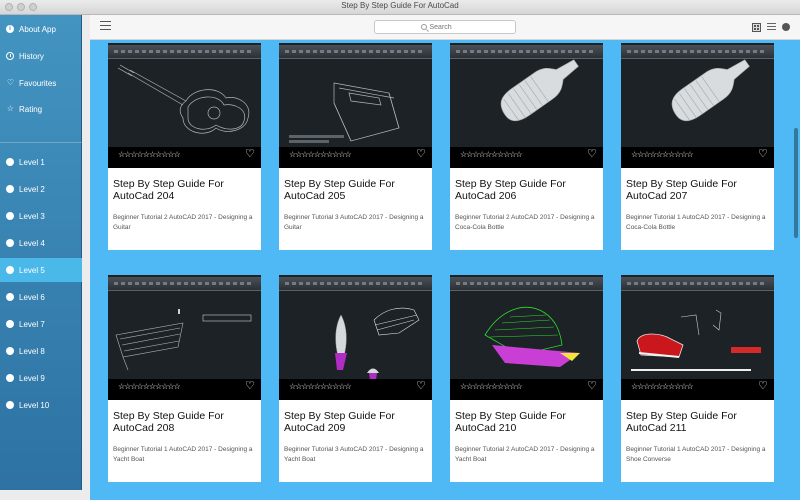 The width and height of the screenshot is (800, 500). I want to click on sidebar-item-level-8: Level 8, so click(41, 351).